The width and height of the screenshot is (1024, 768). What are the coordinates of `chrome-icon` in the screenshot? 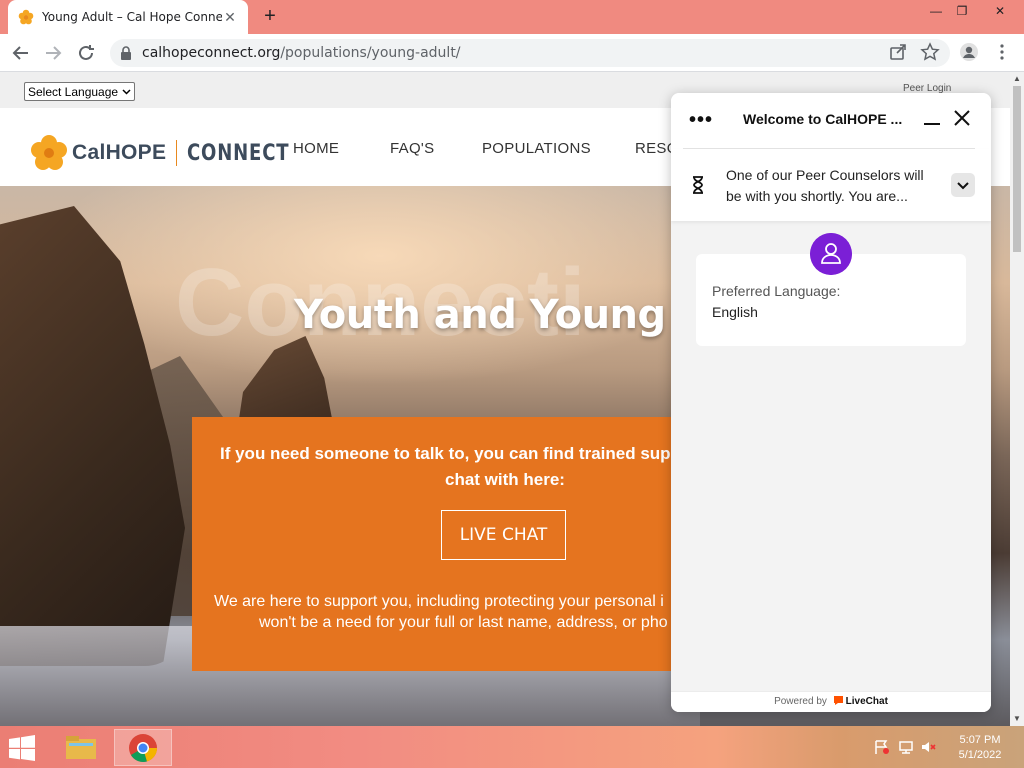 It's located at (143, 748).